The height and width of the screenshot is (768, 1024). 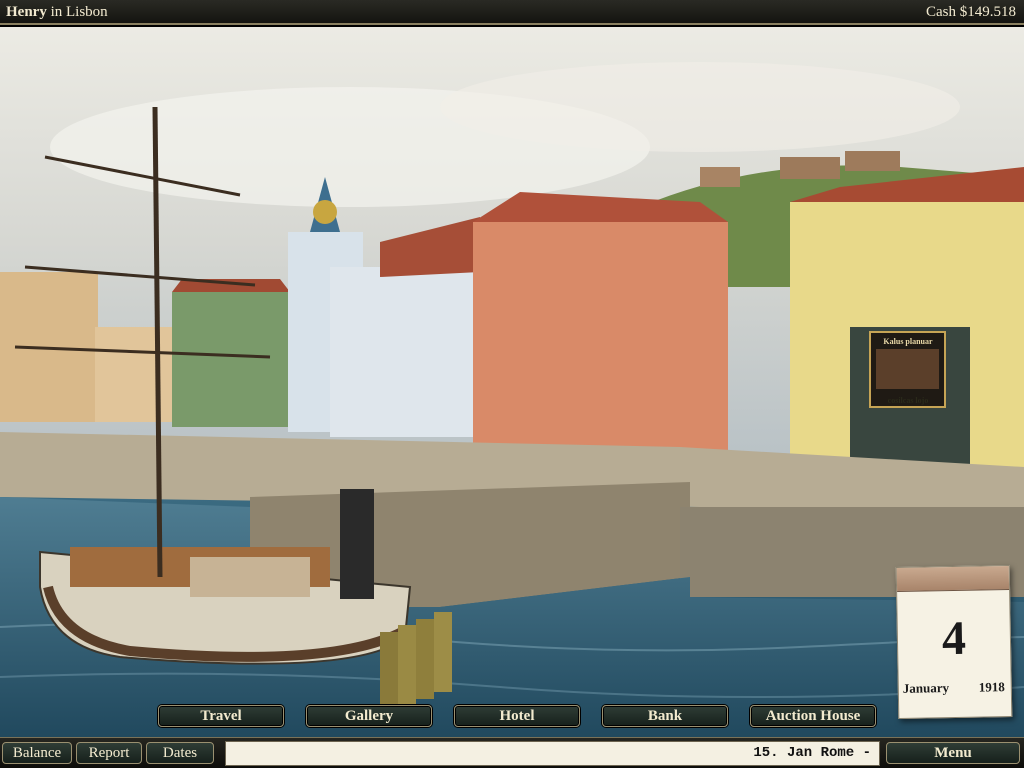 What do you see at coordinates (926, 688) in the screenshot?
I see `calendar-month: January` at bounding box center [926, 688].